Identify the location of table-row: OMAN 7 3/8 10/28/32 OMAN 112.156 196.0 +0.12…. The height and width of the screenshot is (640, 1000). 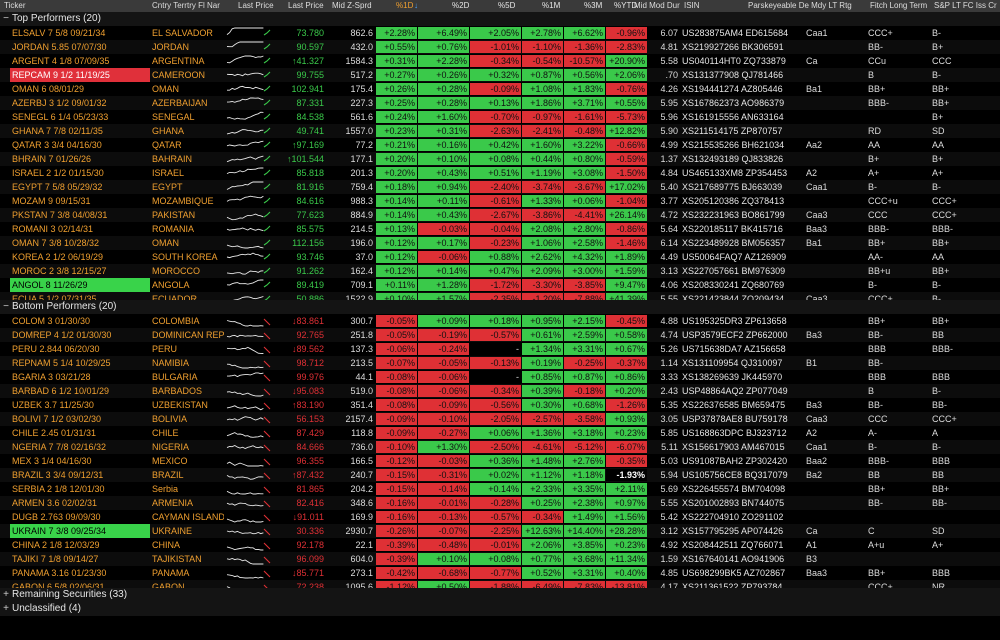
(500, 243).